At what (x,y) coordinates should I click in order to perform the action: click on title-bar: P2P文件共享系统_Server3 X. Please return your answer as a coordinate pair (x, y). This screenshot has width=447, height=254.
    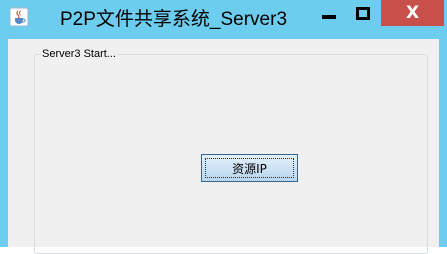
    Looking at the image, I should click on (223, 16).